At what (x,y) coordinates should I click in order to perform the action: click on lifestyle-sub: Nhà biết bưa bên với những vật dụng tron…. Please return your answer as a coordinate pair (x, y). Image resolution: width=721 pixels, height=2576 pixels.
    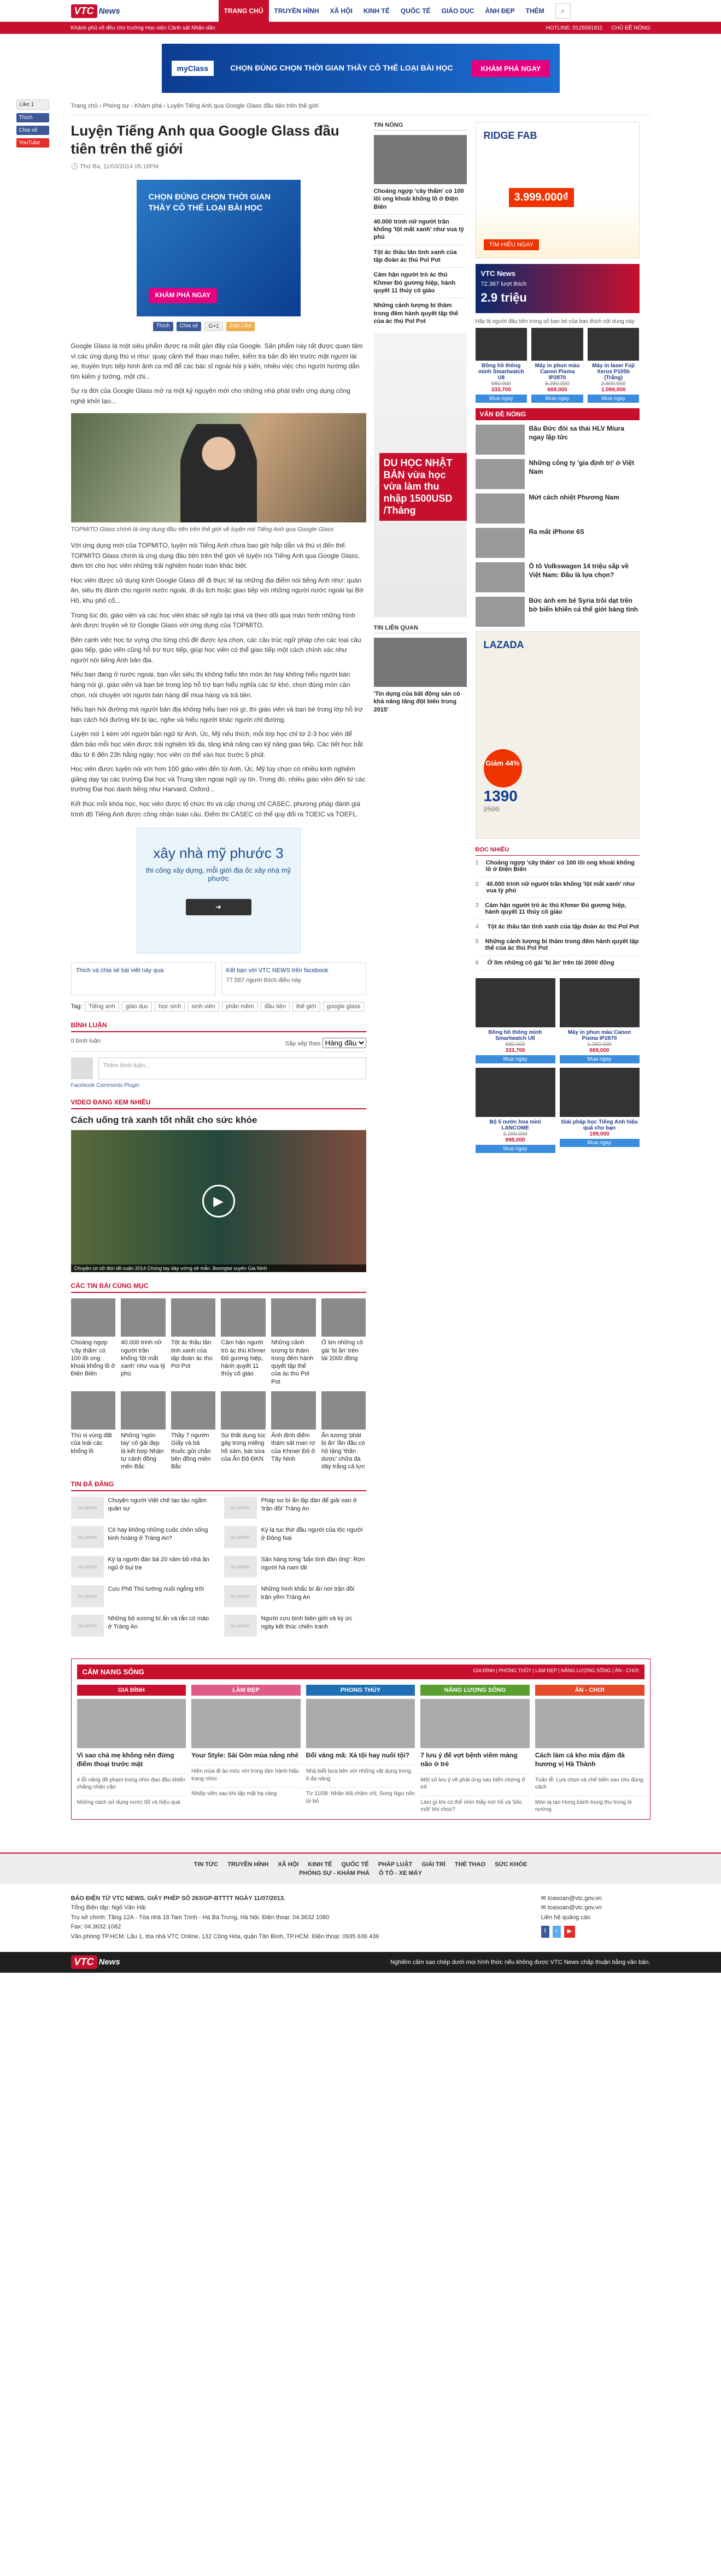
    Looking at the image, I should click on (360, 1774).